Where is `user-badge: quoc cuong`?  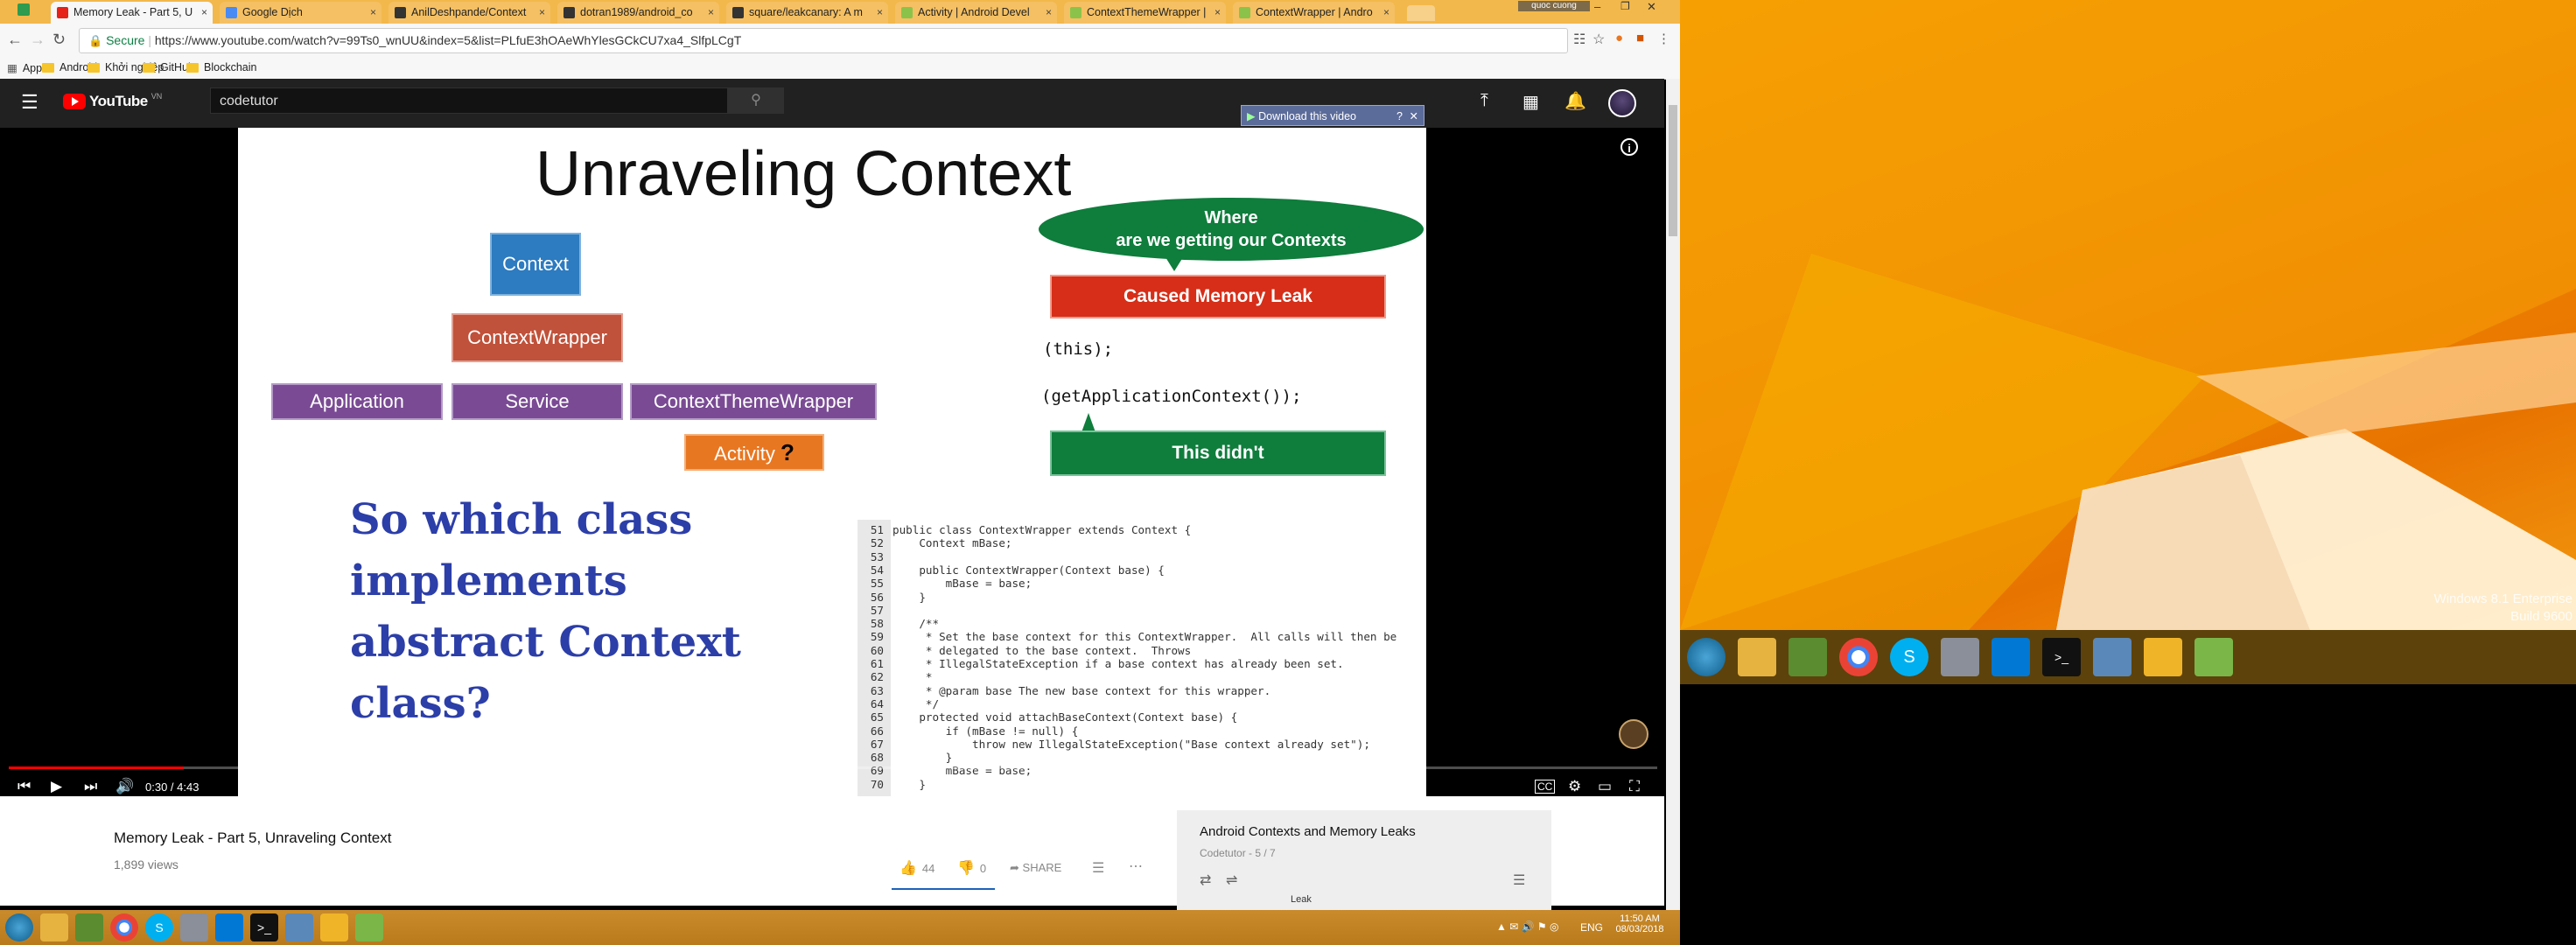 user-badge: quoc cuong is located at coordinates (1554, 6).